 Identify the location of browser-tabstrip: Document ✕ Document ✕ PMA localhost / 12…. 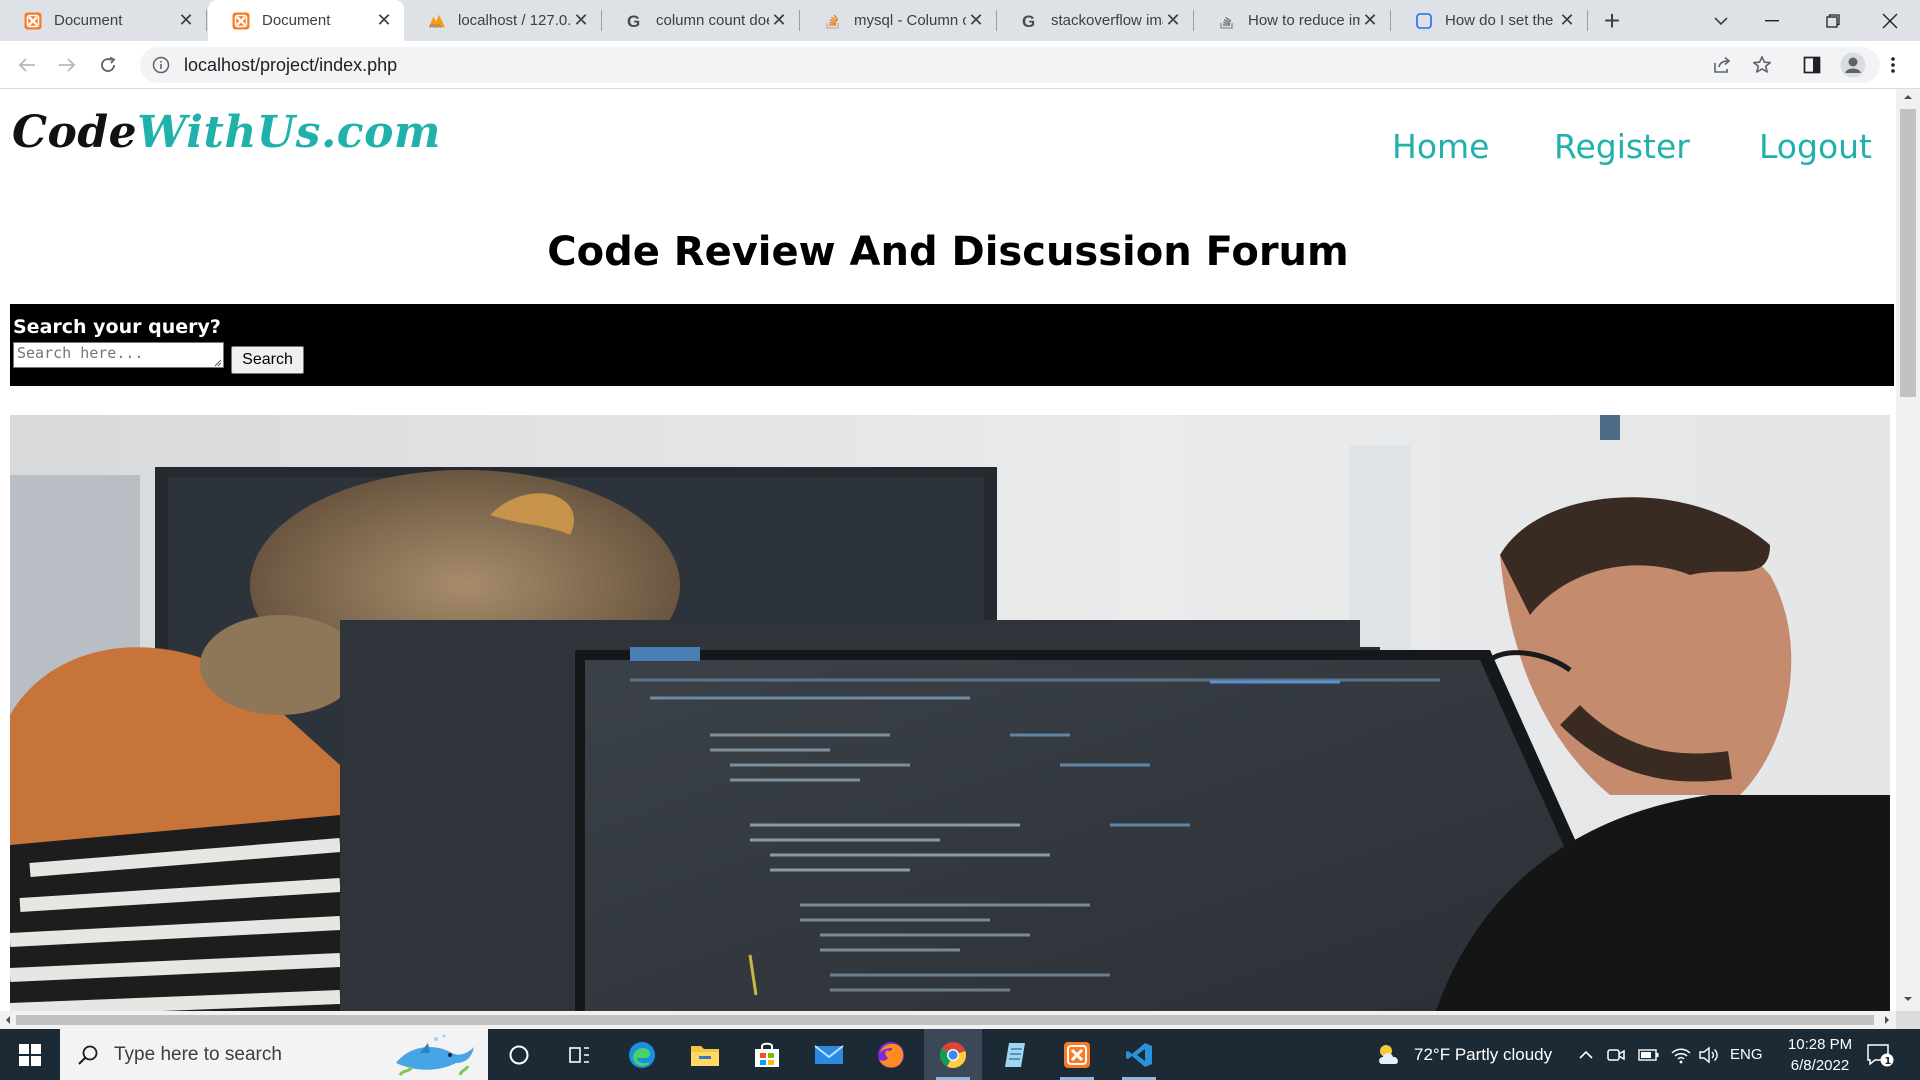
(960, 20).